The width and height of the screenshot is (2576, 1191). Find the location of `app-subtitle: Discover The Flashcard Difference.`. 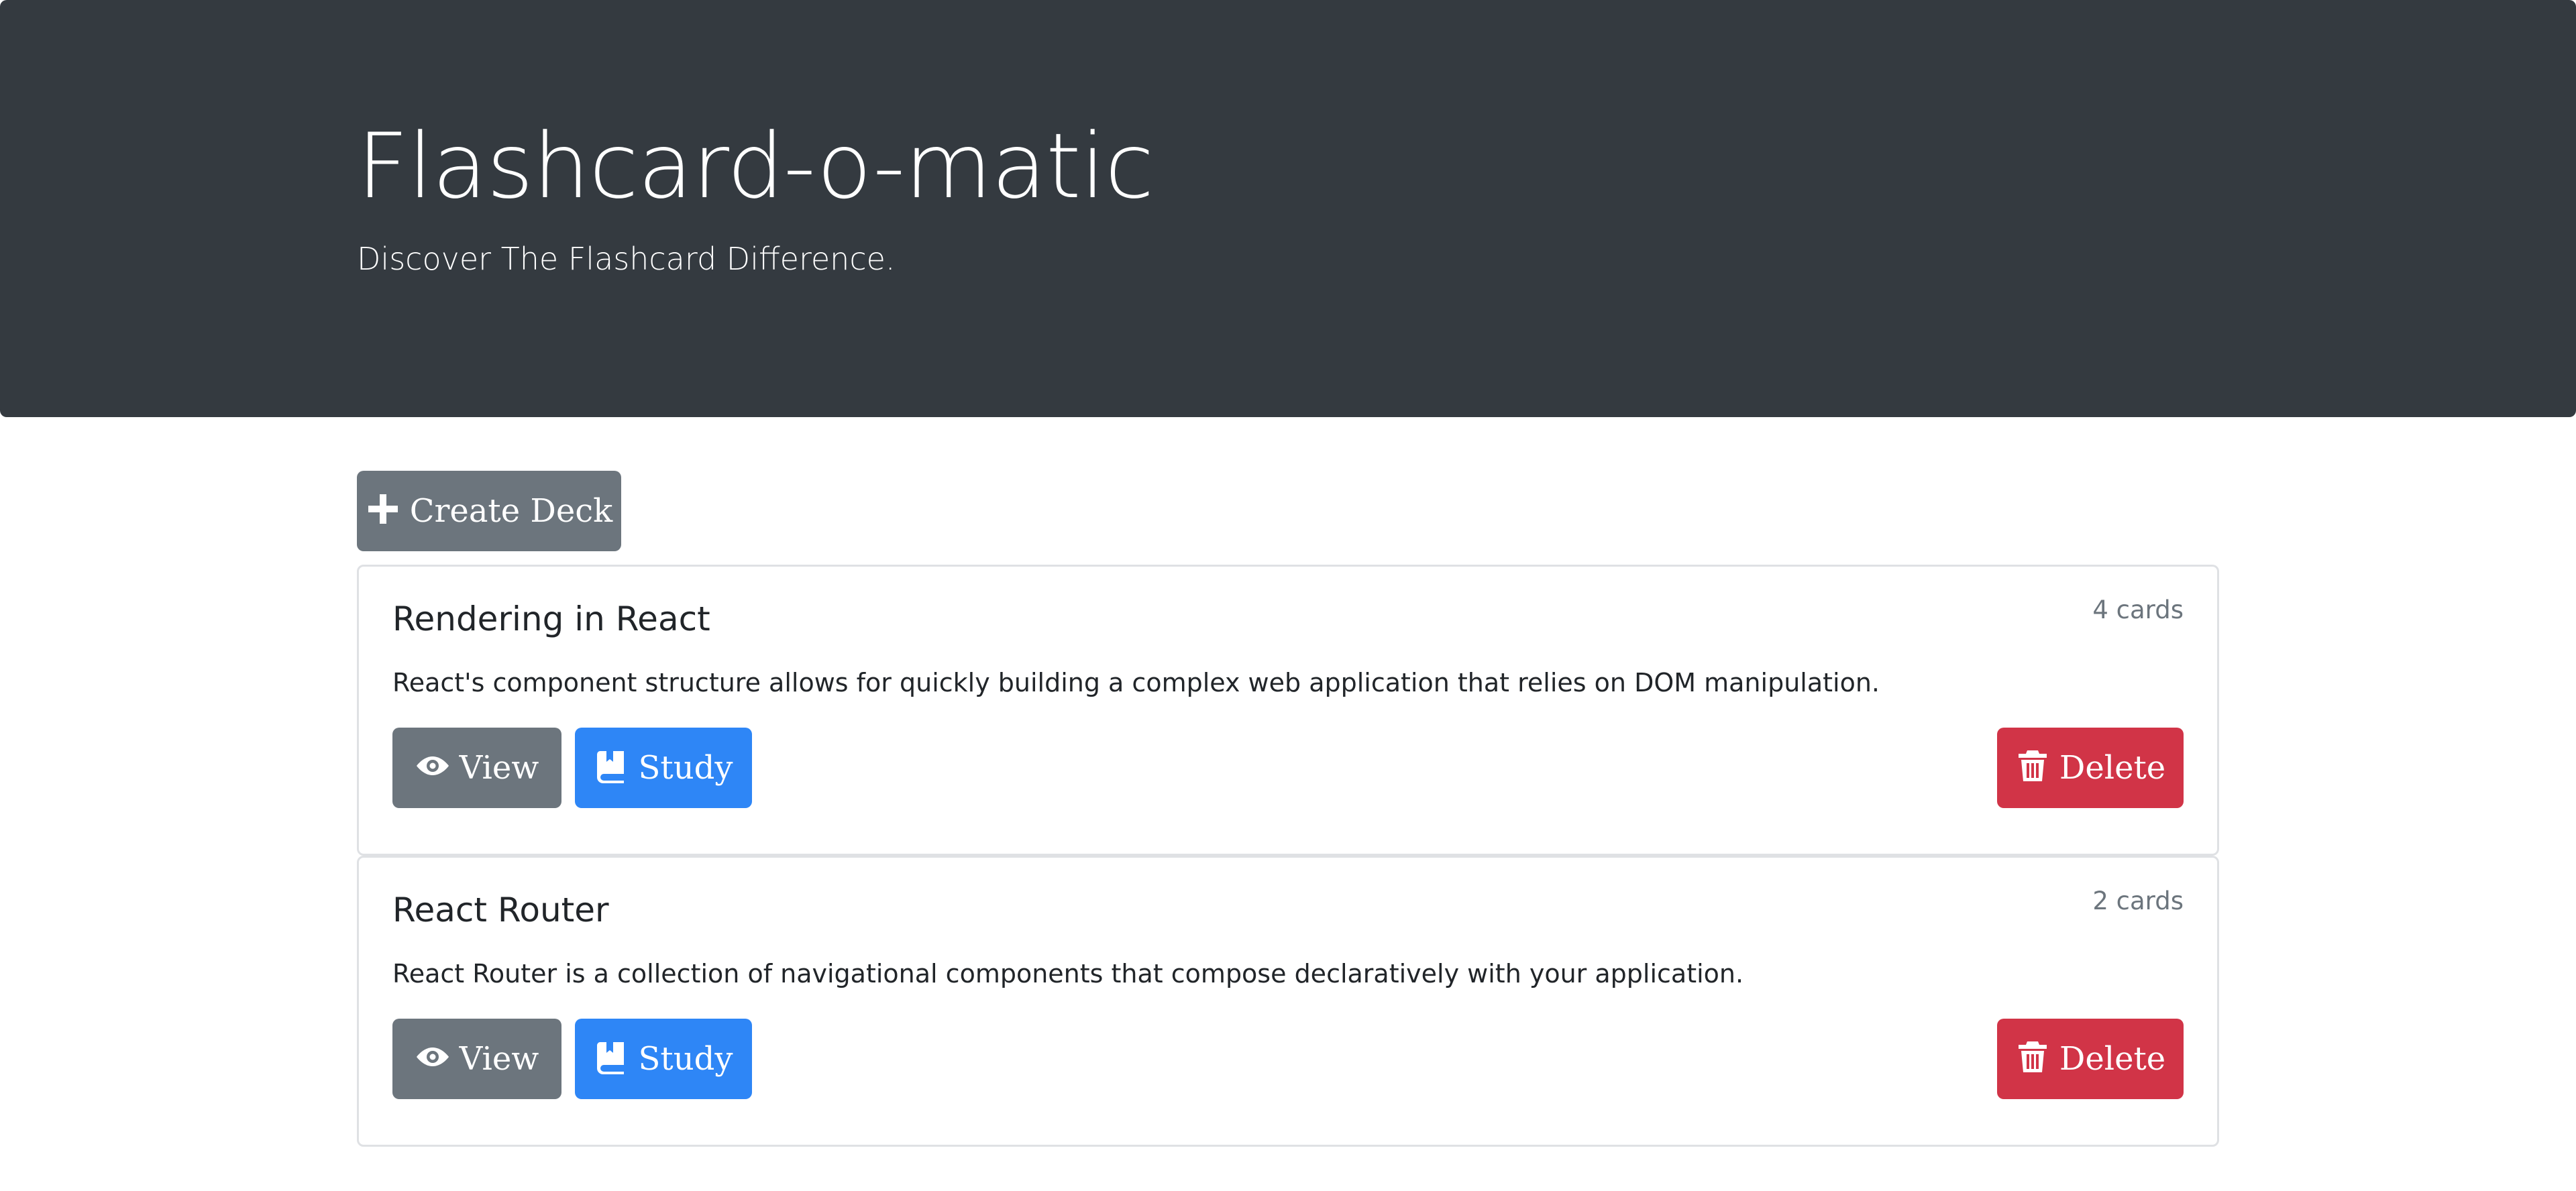

app-subtitle: Discover The Flashcard Difference. is located at coordinates (626, 259).